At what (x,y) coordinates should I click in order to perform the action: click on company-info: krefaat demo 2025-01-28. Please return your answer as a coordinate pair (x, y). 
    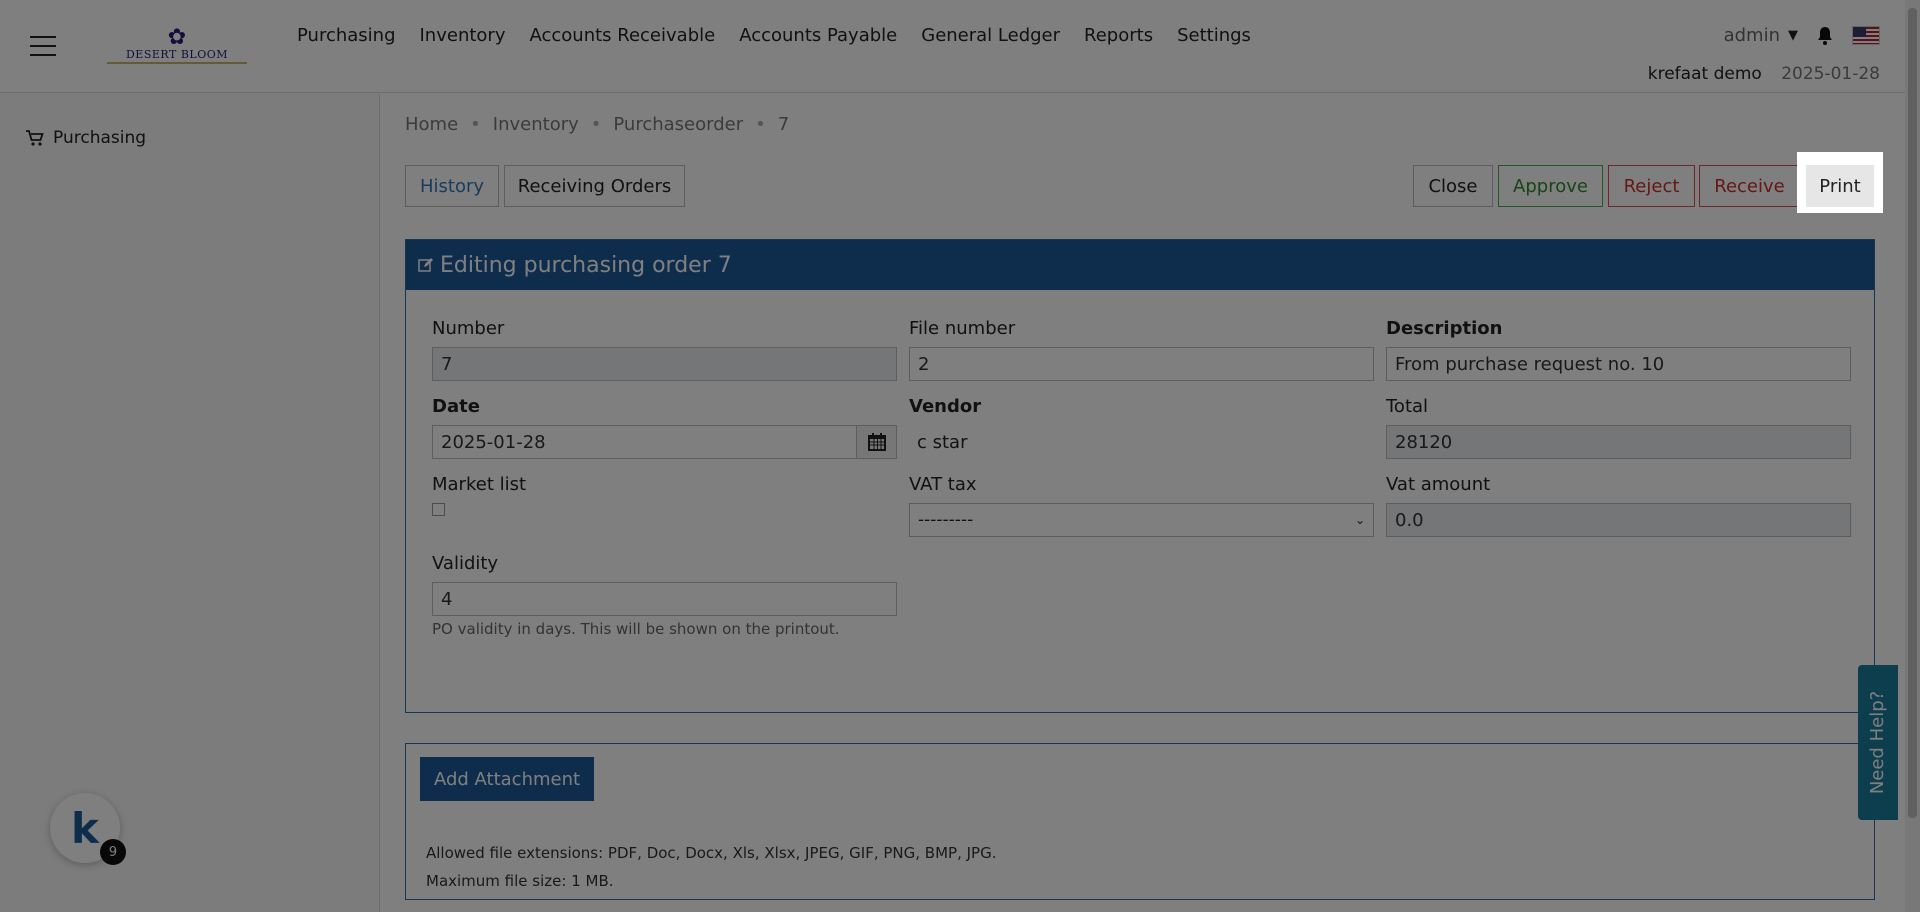
    Looking at the image, I should click on (1764, 74).